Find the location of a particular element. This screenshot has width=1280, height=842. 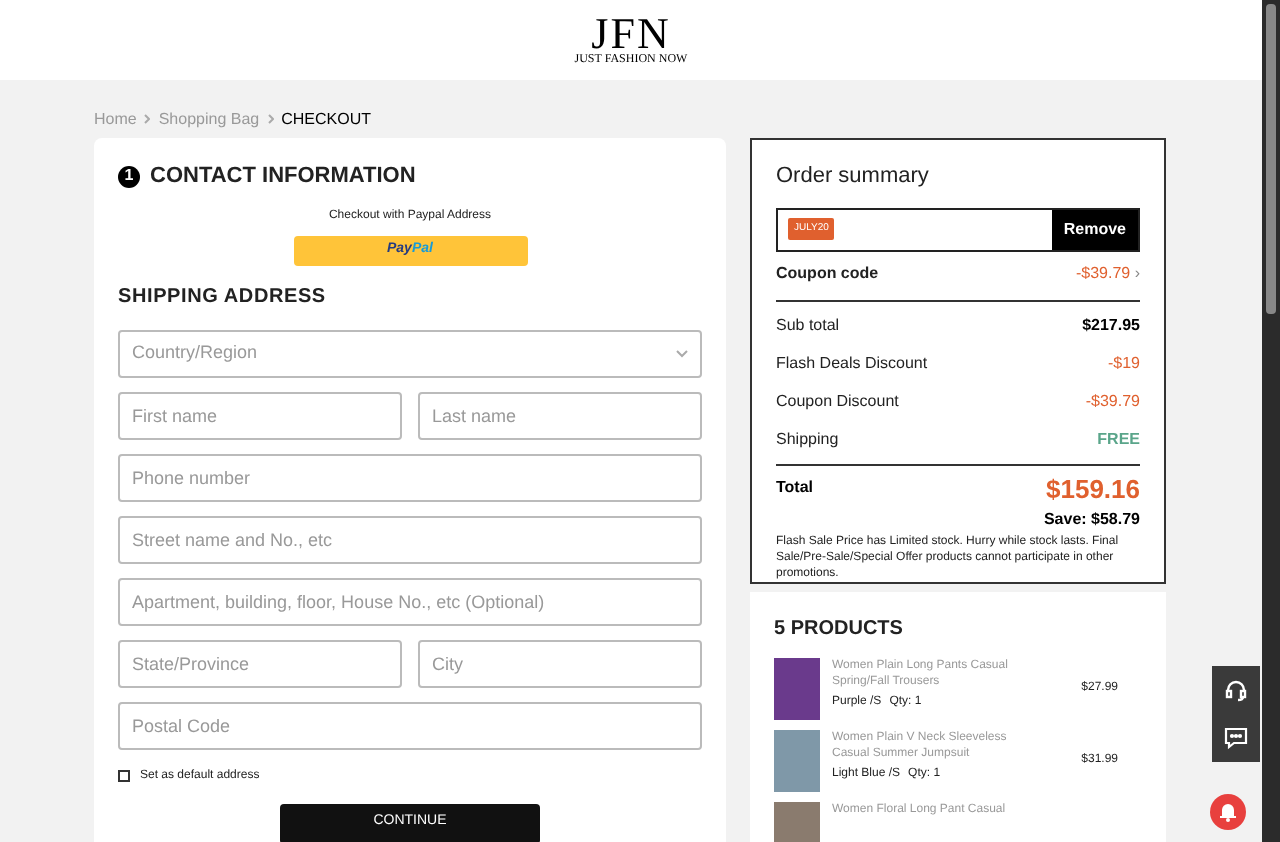

total-value: $159.16 is located at coordinates (1093, 489).